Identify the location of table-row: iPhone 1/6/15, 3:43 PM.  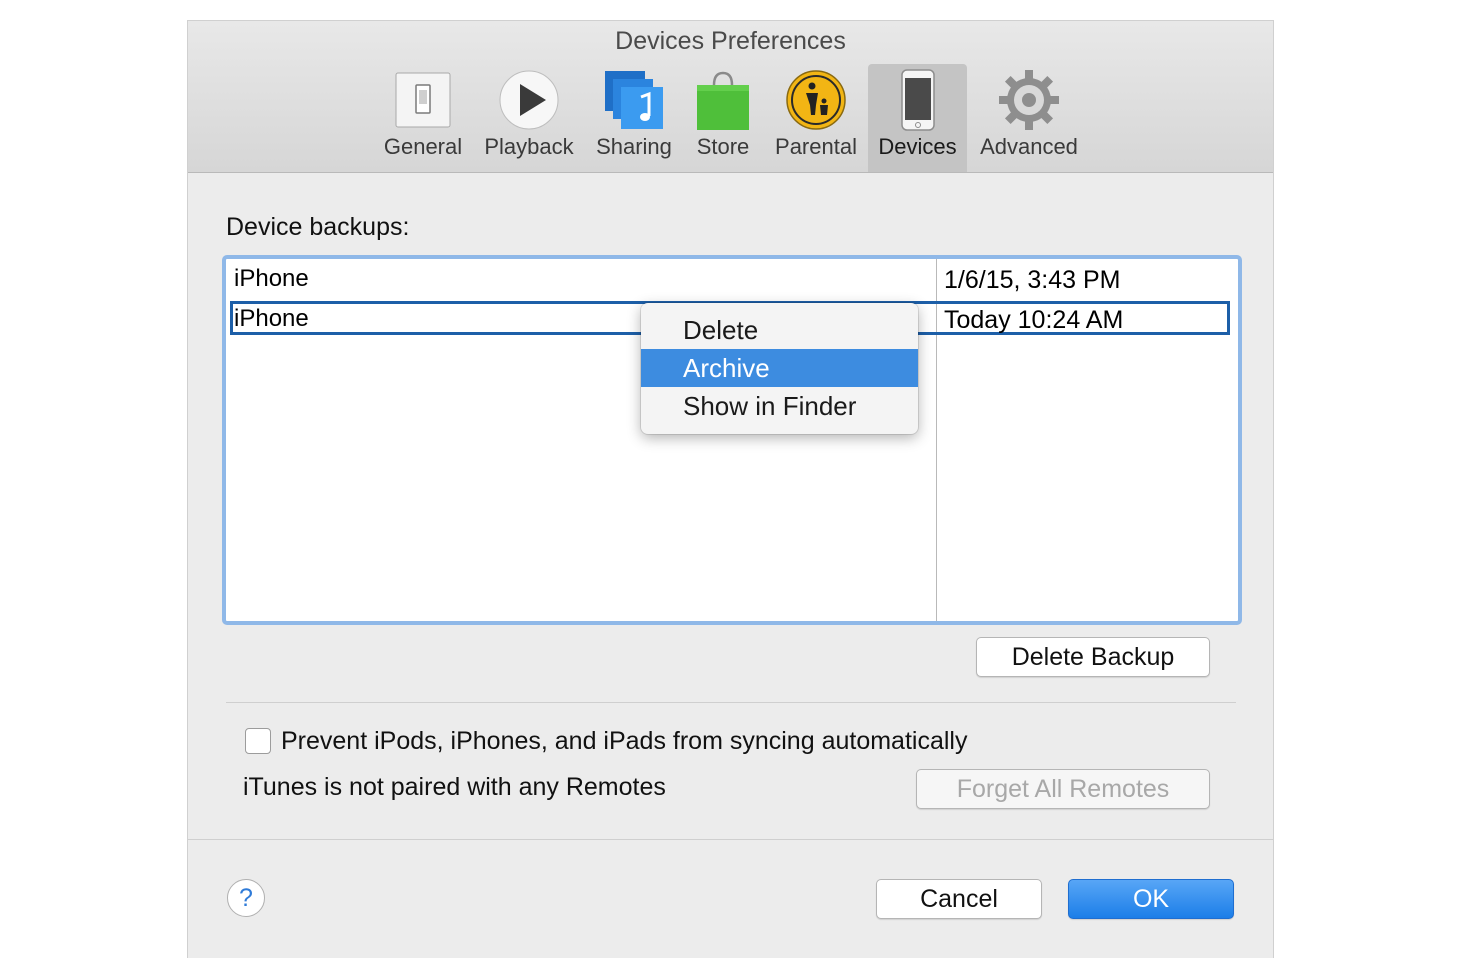
(730, 278).